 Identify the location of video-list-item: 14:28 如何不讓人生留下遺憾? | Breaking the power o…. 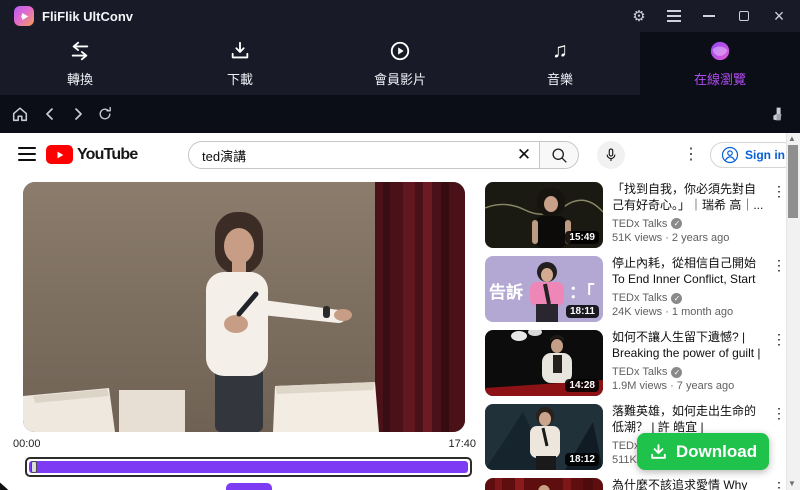
(635, 363).